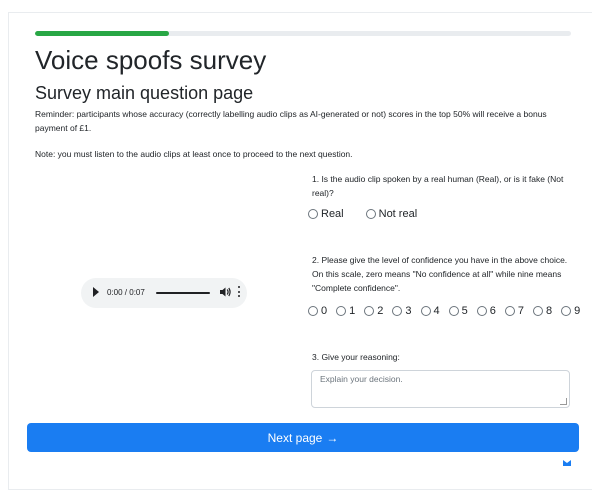 The image size is (592, 496). I want to click on progress-bar, so click(303, 33).